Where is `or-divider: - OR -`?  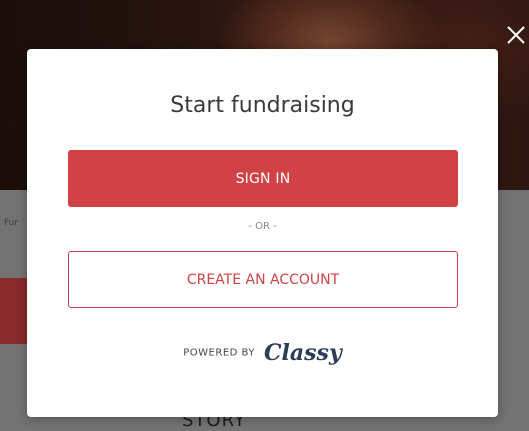 or-divider: - OR - is located at coordinates (262, 226).